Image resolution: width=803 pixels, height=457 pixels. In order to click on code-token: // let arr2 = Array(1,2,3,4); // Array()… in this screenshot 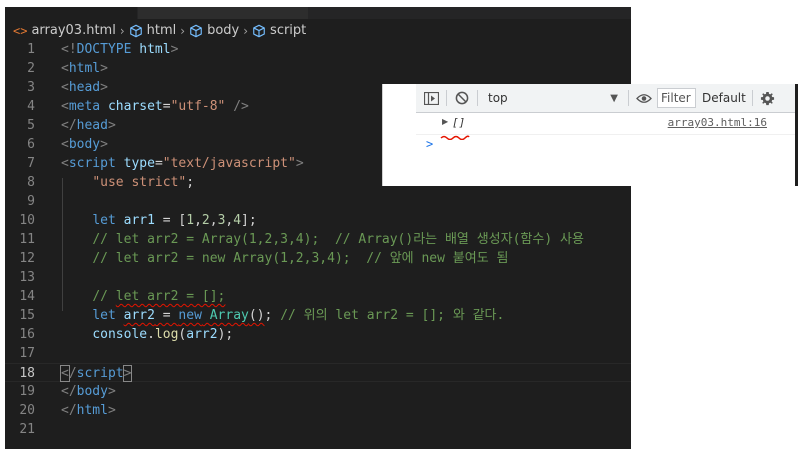, I will do `click(338, 239)`.